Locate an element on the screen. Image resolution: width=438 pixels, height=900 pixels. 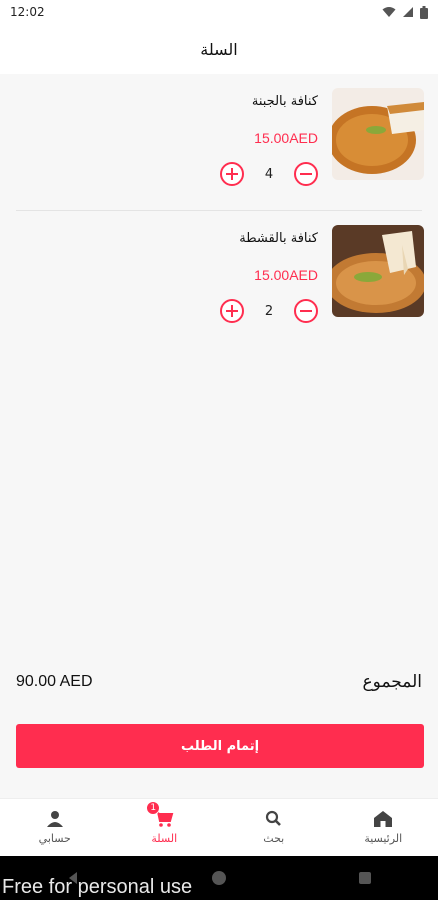
recents-icon is located at coordinates (365, 878).